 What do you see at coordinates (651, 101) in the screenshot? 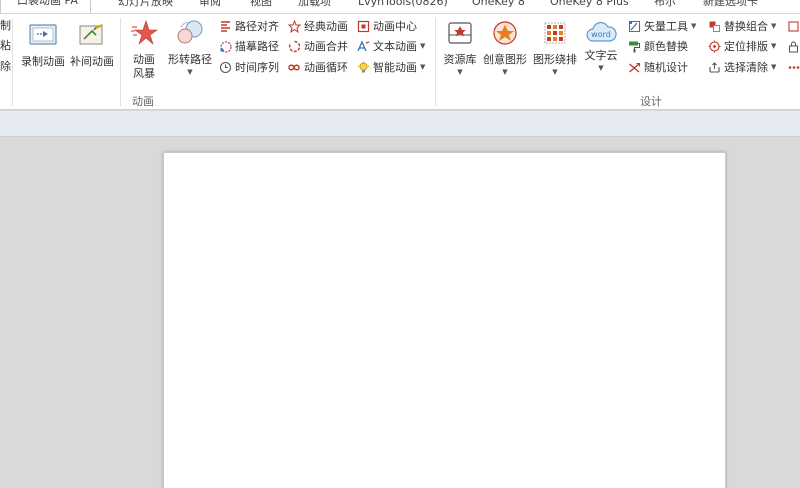
I see `design-group-label: 设计` at bounding box center [651, 101].